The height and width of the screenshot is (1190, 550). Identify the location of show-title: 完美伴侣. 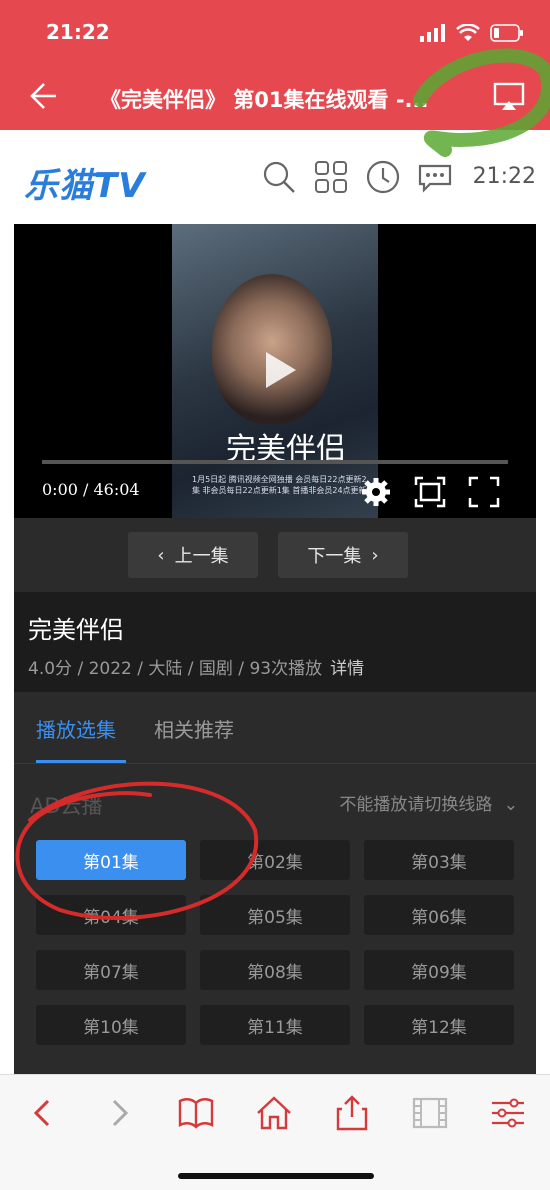
(76, 630).